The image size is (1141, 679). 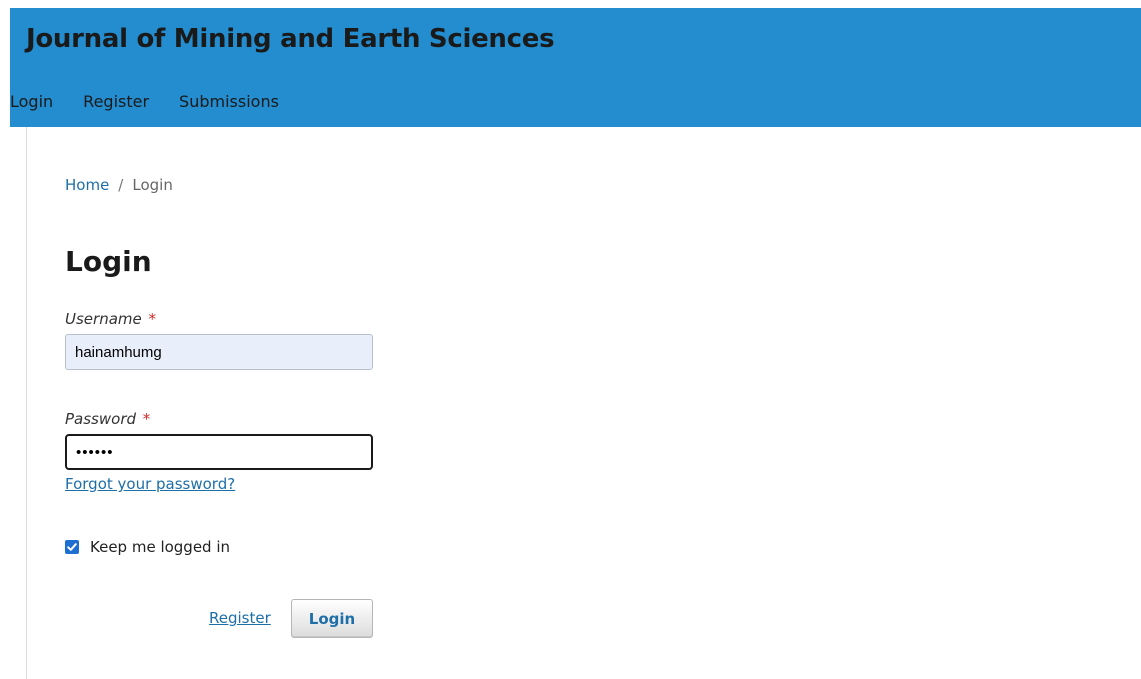 I want to click on username-input, so click(x=219, y=352).